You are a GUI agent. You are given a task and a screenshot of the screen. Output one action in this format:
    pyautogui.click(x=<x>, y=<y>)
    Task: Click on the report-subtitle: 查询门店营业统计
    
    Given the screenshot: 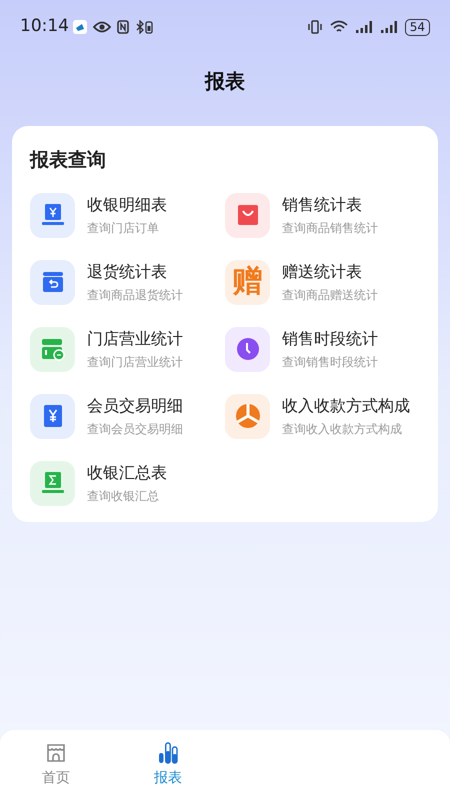 What is the action you would take?
    pyautogui.click(x=135, y=362)
    